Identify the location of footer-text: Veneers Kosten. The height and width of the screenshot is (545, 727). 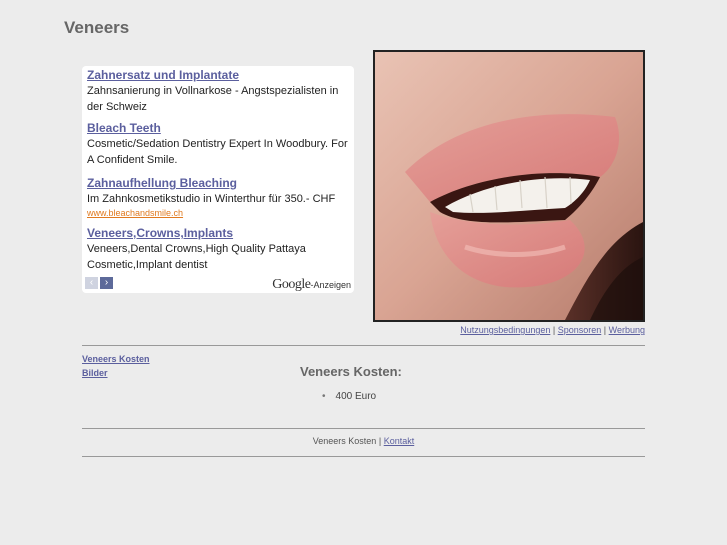
(344, 441).